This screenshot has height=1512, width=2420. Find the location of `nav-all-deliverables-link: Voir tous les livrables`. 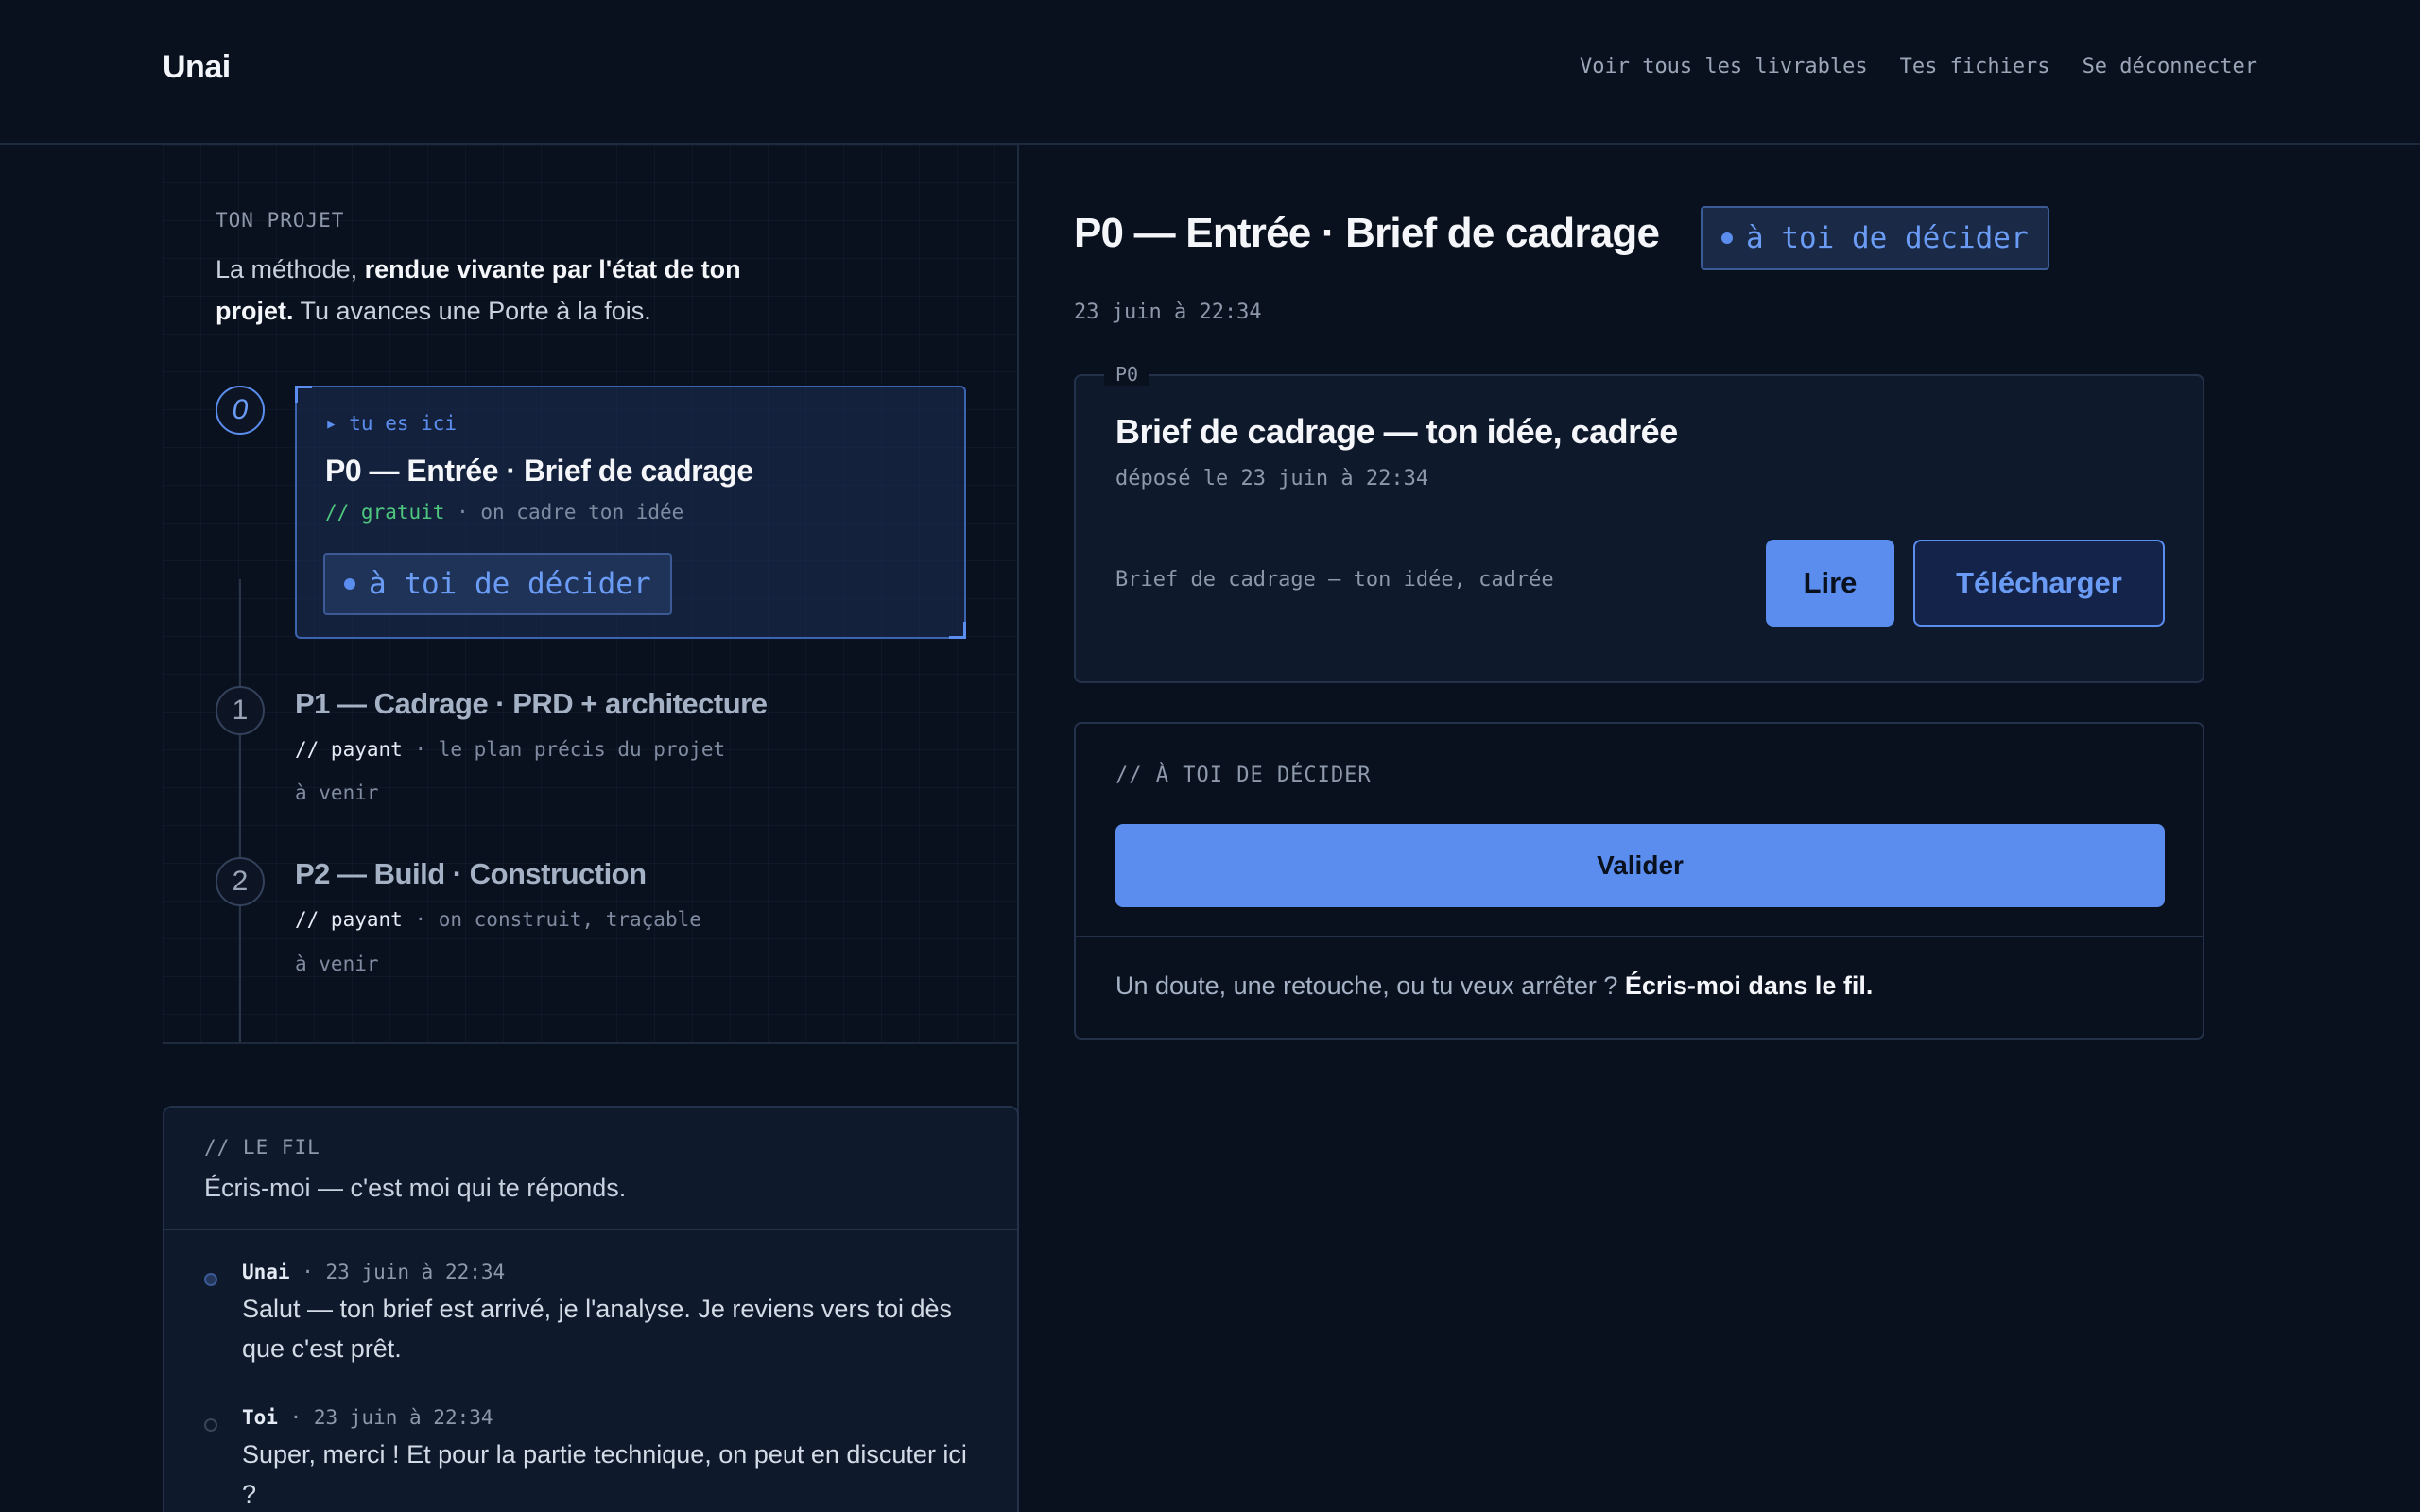

nav-all-deliverables-link: Voir tous les livrables is located at coordinates (1724, 66).